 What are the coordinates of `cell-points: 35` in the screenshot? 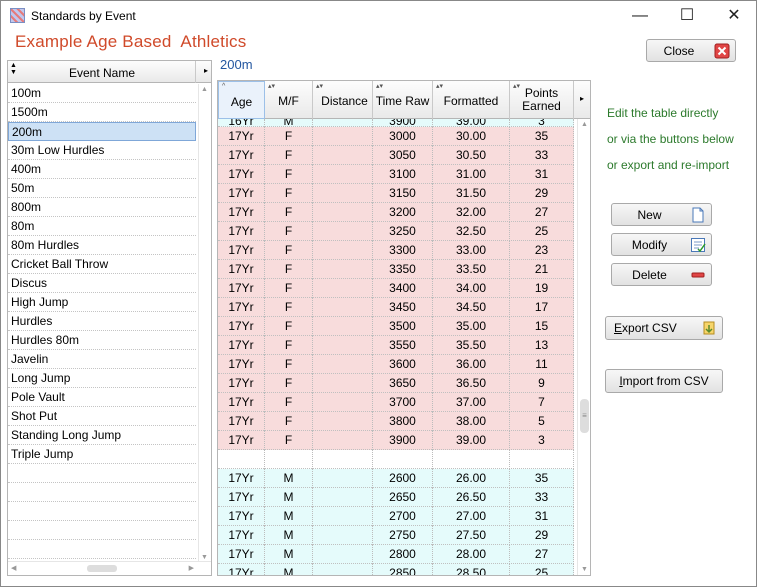 It's located at (542, 136).